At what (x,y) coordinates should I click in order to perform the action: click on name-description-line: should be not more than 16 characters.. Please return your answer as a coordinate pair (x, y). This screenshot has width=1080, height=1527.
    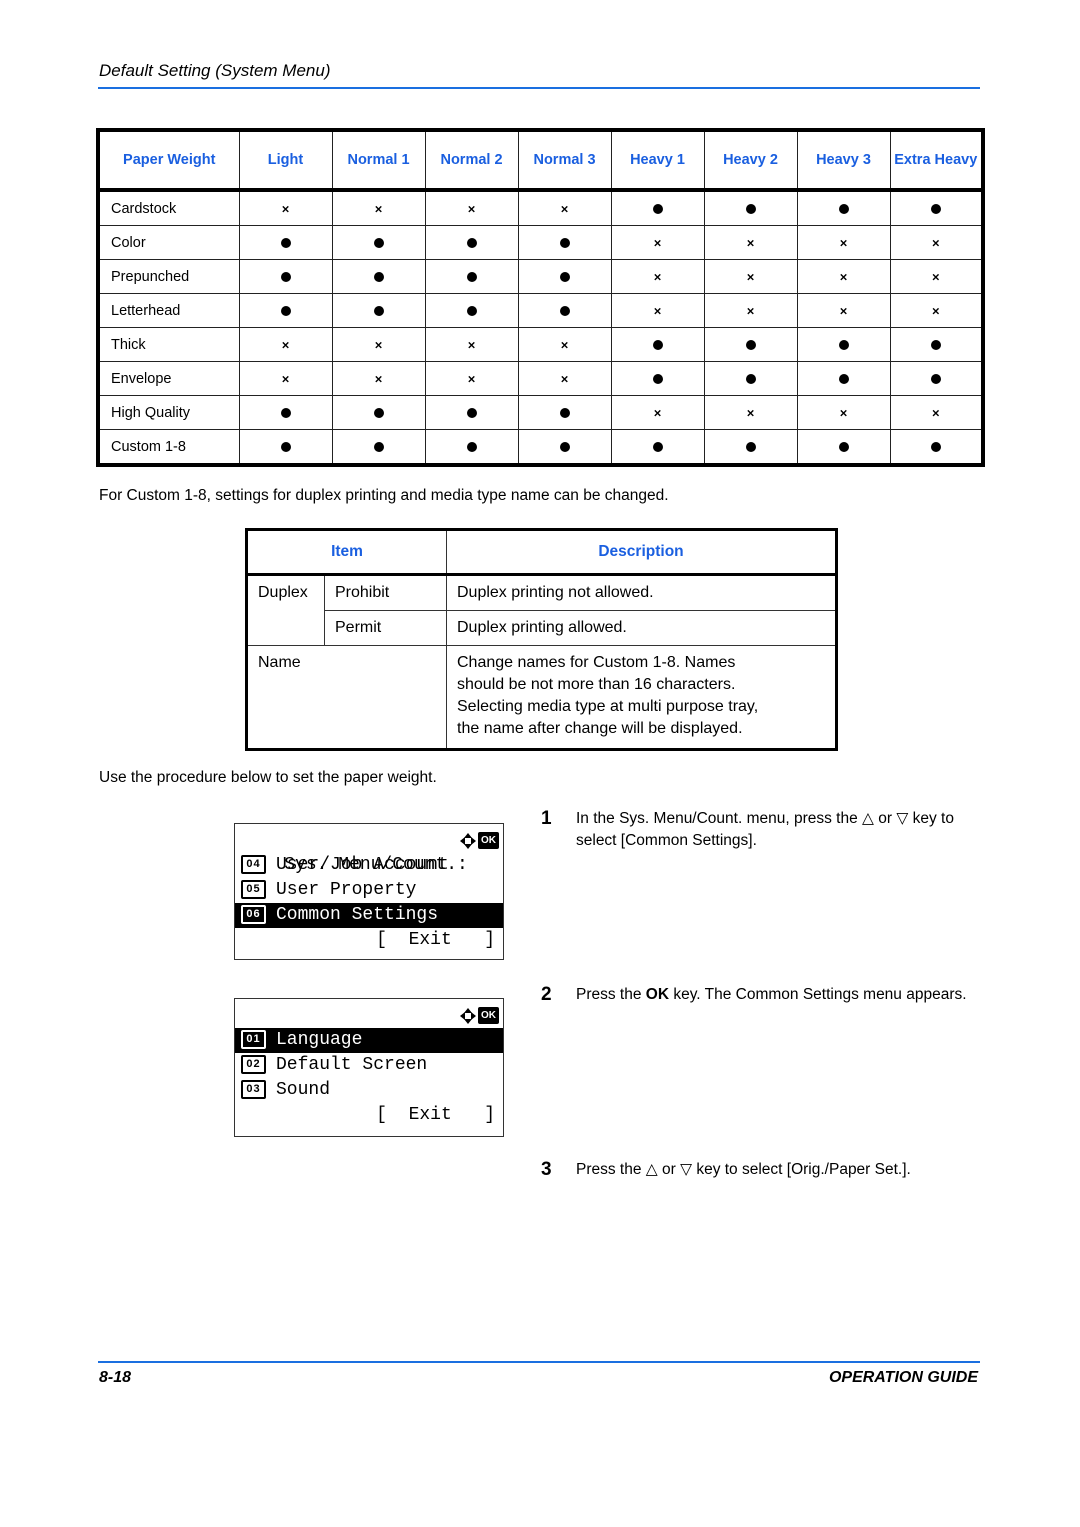
    Looking at the image, I should click on (596, 684).